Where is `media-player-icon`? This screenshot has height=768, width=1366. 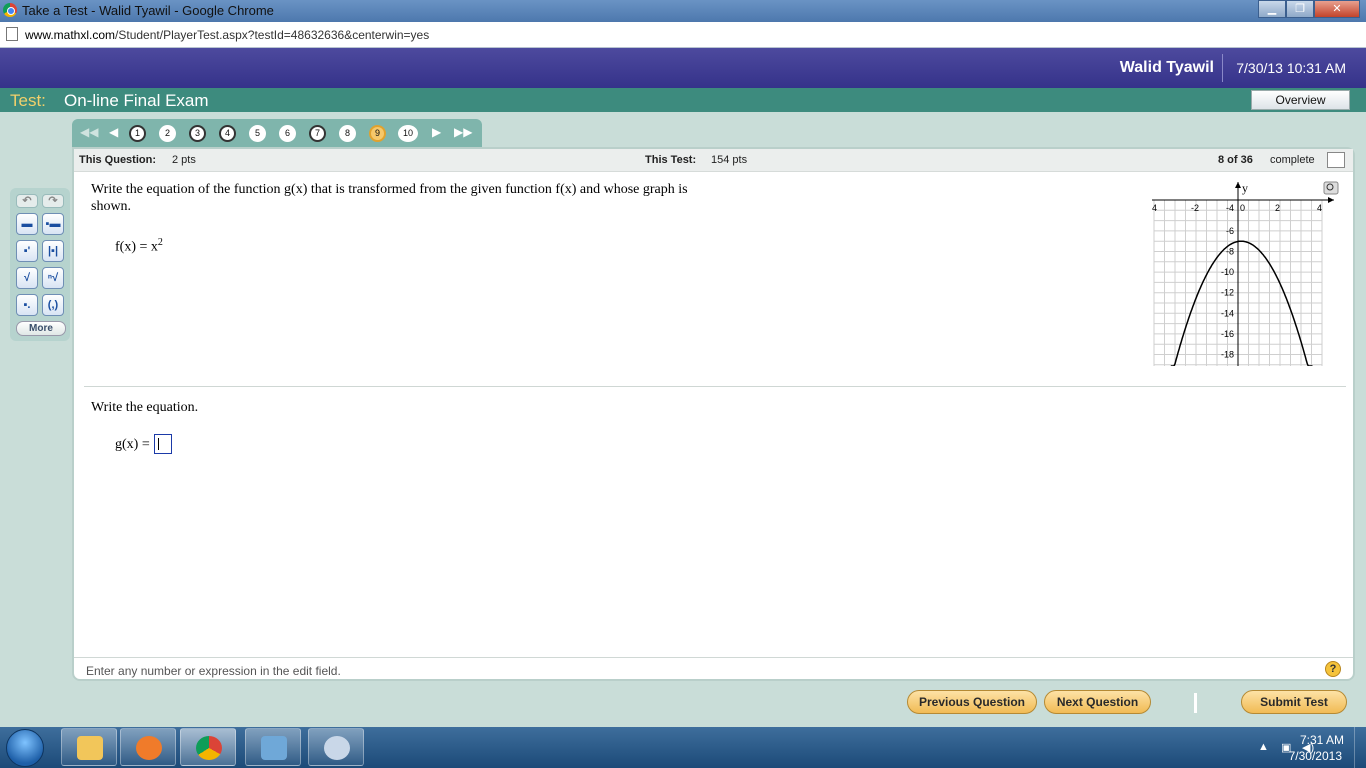 media-player-icon is located at coordinates (149, 748).